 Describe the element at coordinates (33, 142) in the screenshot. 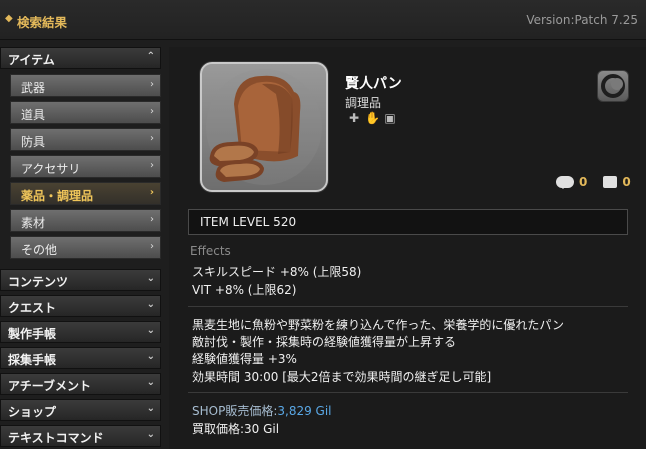

I see `sidebar-item-label: 防具` at that location.